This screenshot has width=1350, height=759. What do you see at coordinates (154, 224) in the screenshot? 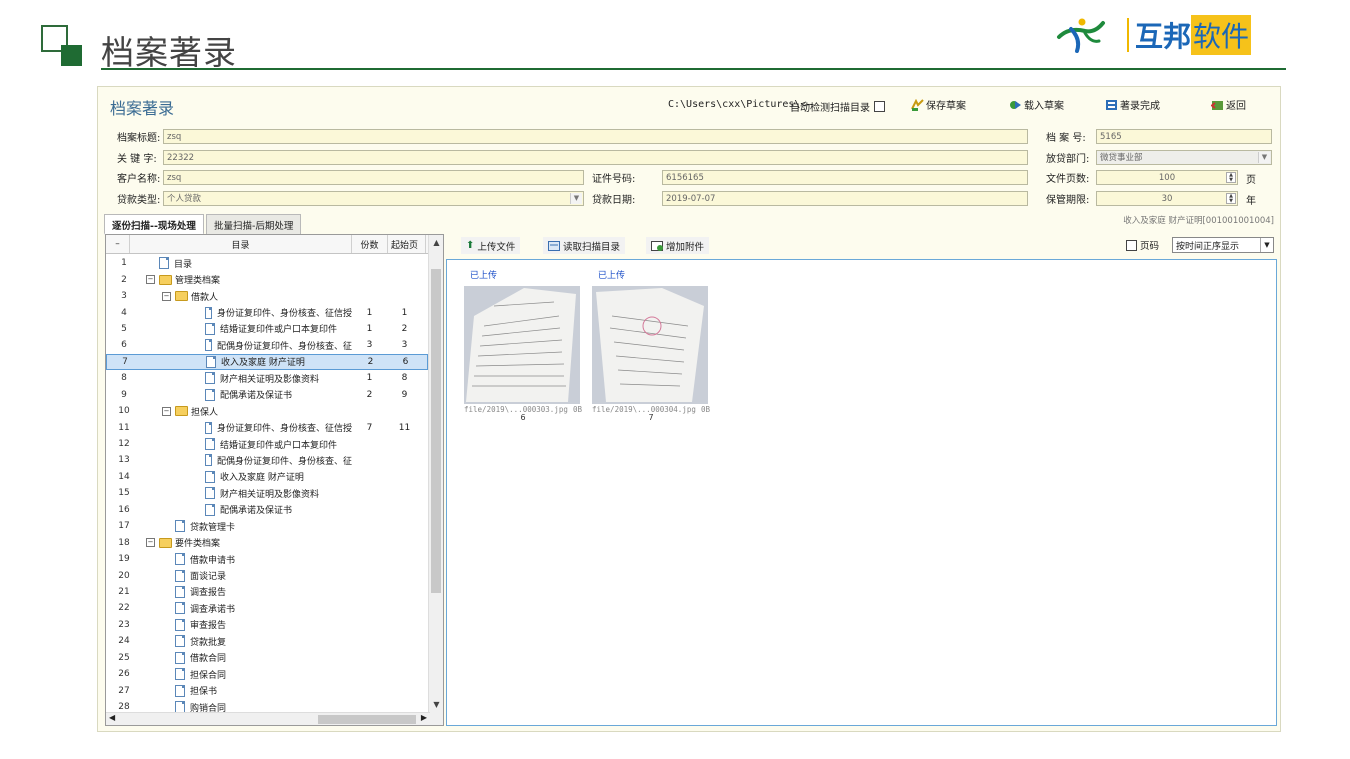
I see `tab-single-scan: 逐份扫描--现场处理` at bounding box center [154, 224].